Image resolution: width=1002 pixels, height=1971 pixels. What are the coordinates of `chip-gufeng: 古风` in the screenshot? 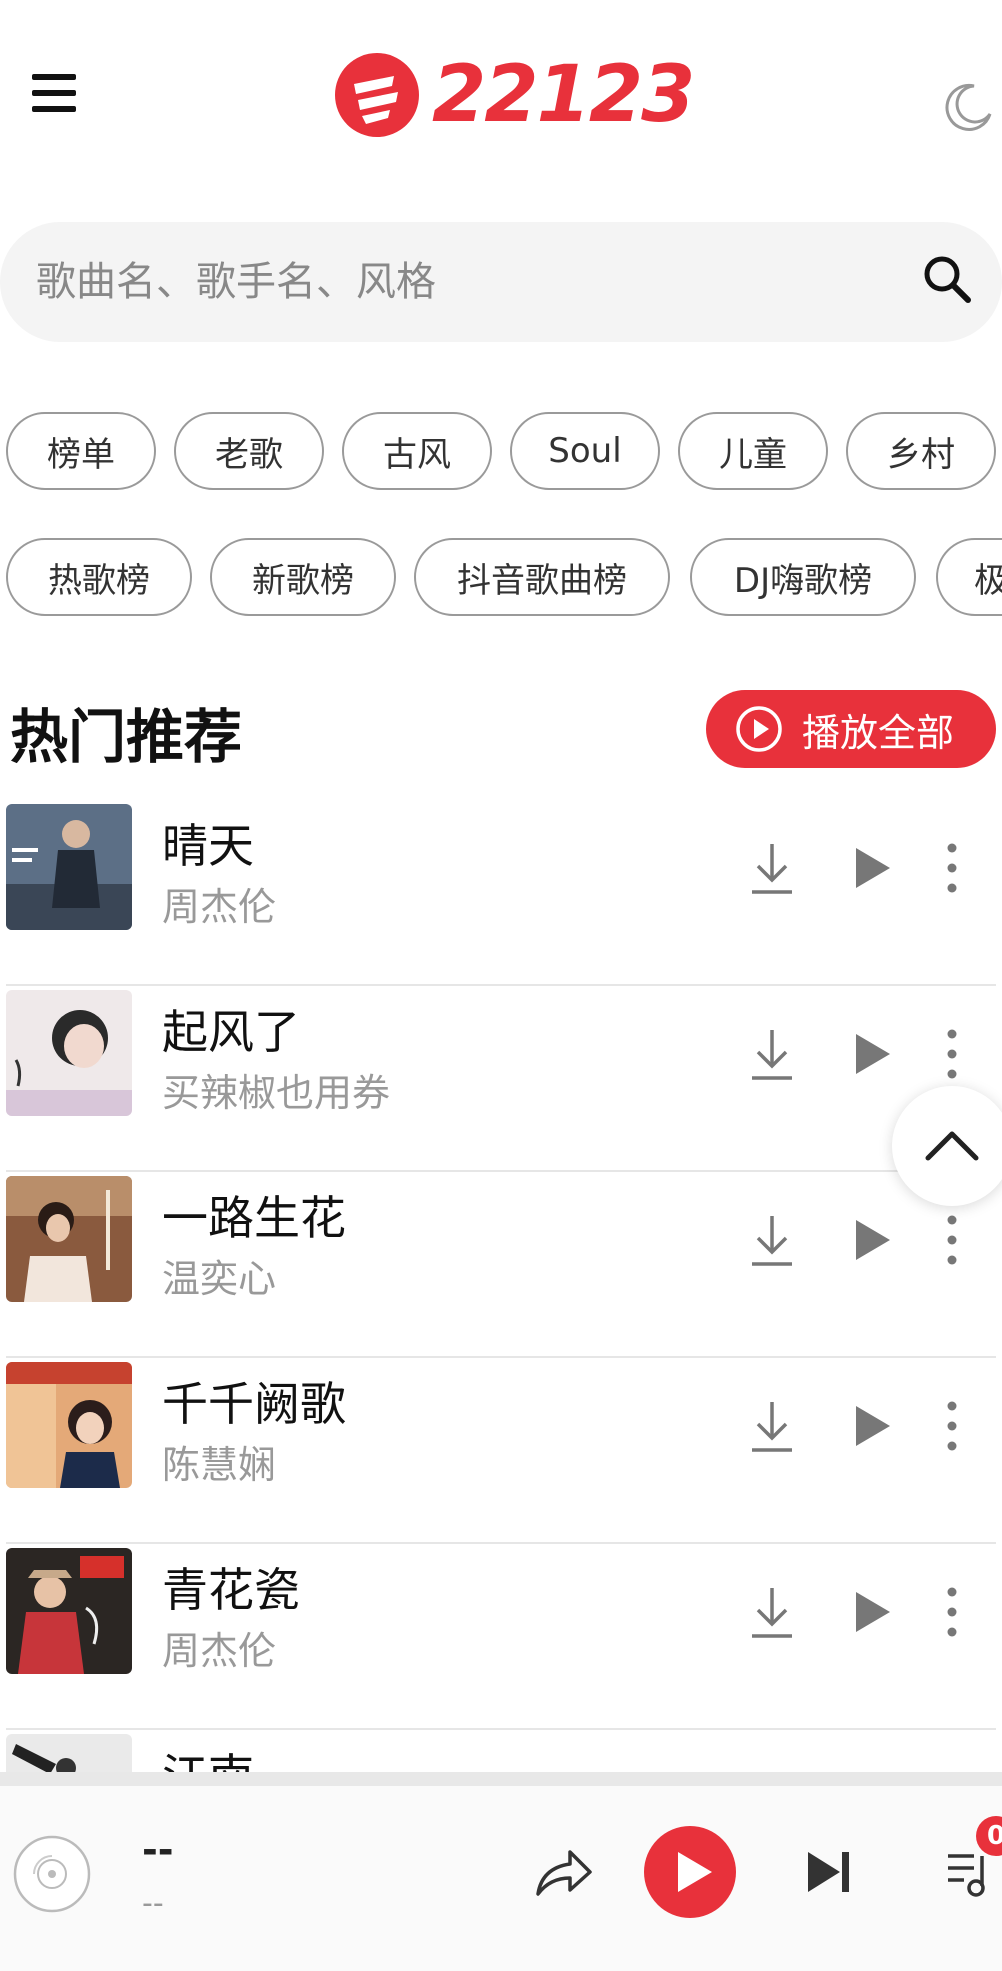 It's located at (417, 451).